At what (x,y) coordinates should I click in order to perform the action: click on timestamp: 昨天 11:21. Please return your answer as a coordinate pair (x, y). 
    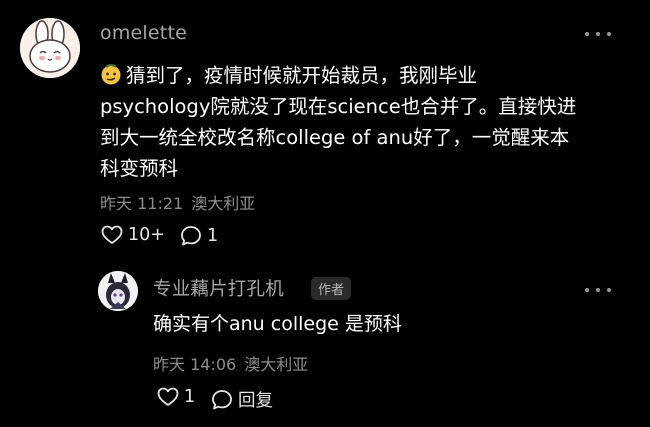
    Looking at the image, I should click on (142, 203).